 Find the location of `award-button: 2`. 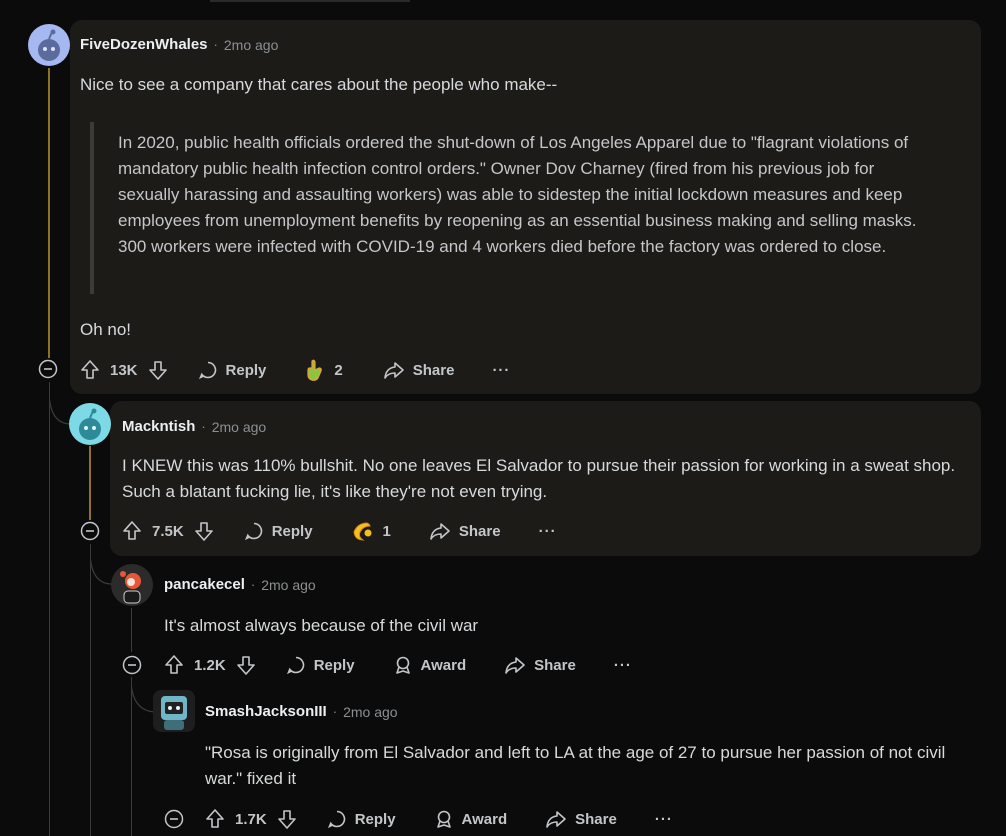

award-button: 2 is located at coordinates (323, 370).